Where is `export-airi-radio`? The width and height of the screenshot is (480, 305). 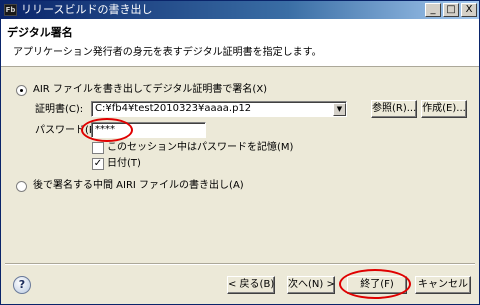
export-airi-radio is located at coordinates (21, 186).